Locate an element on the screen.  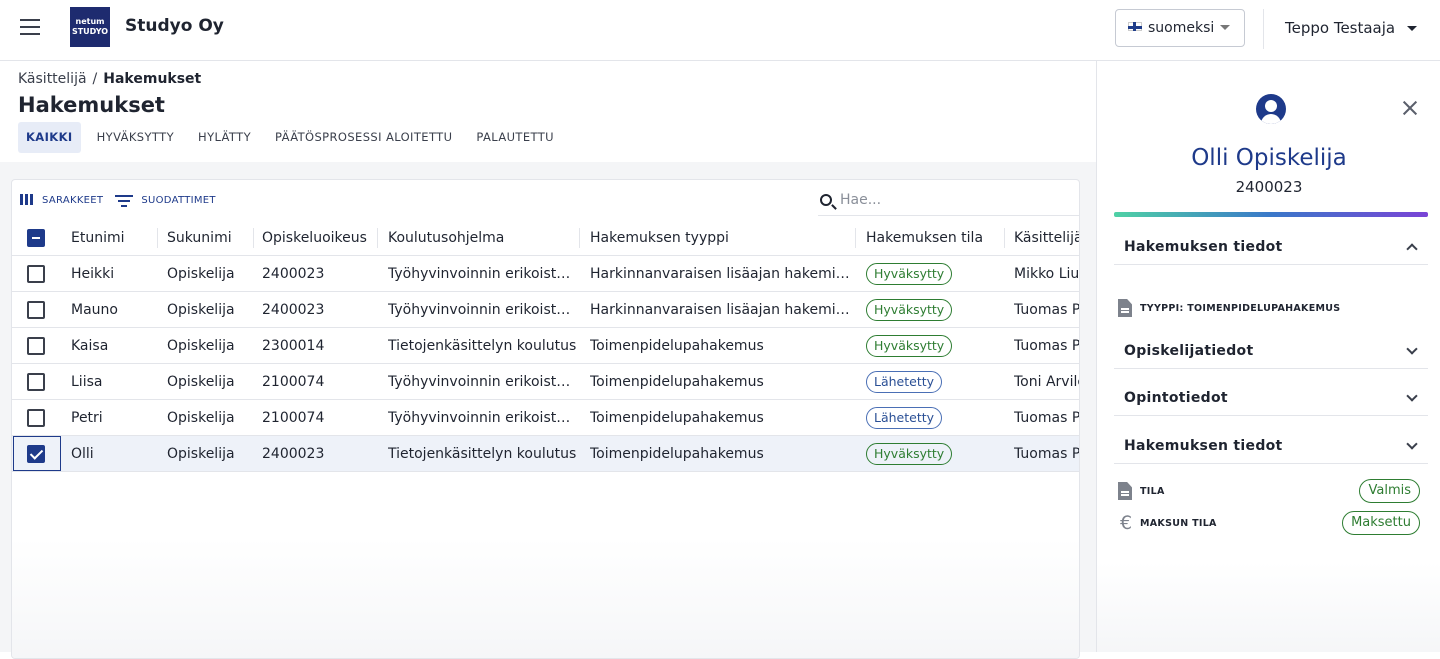
cell-first-name: Olli is located at coordinates (82, 454).